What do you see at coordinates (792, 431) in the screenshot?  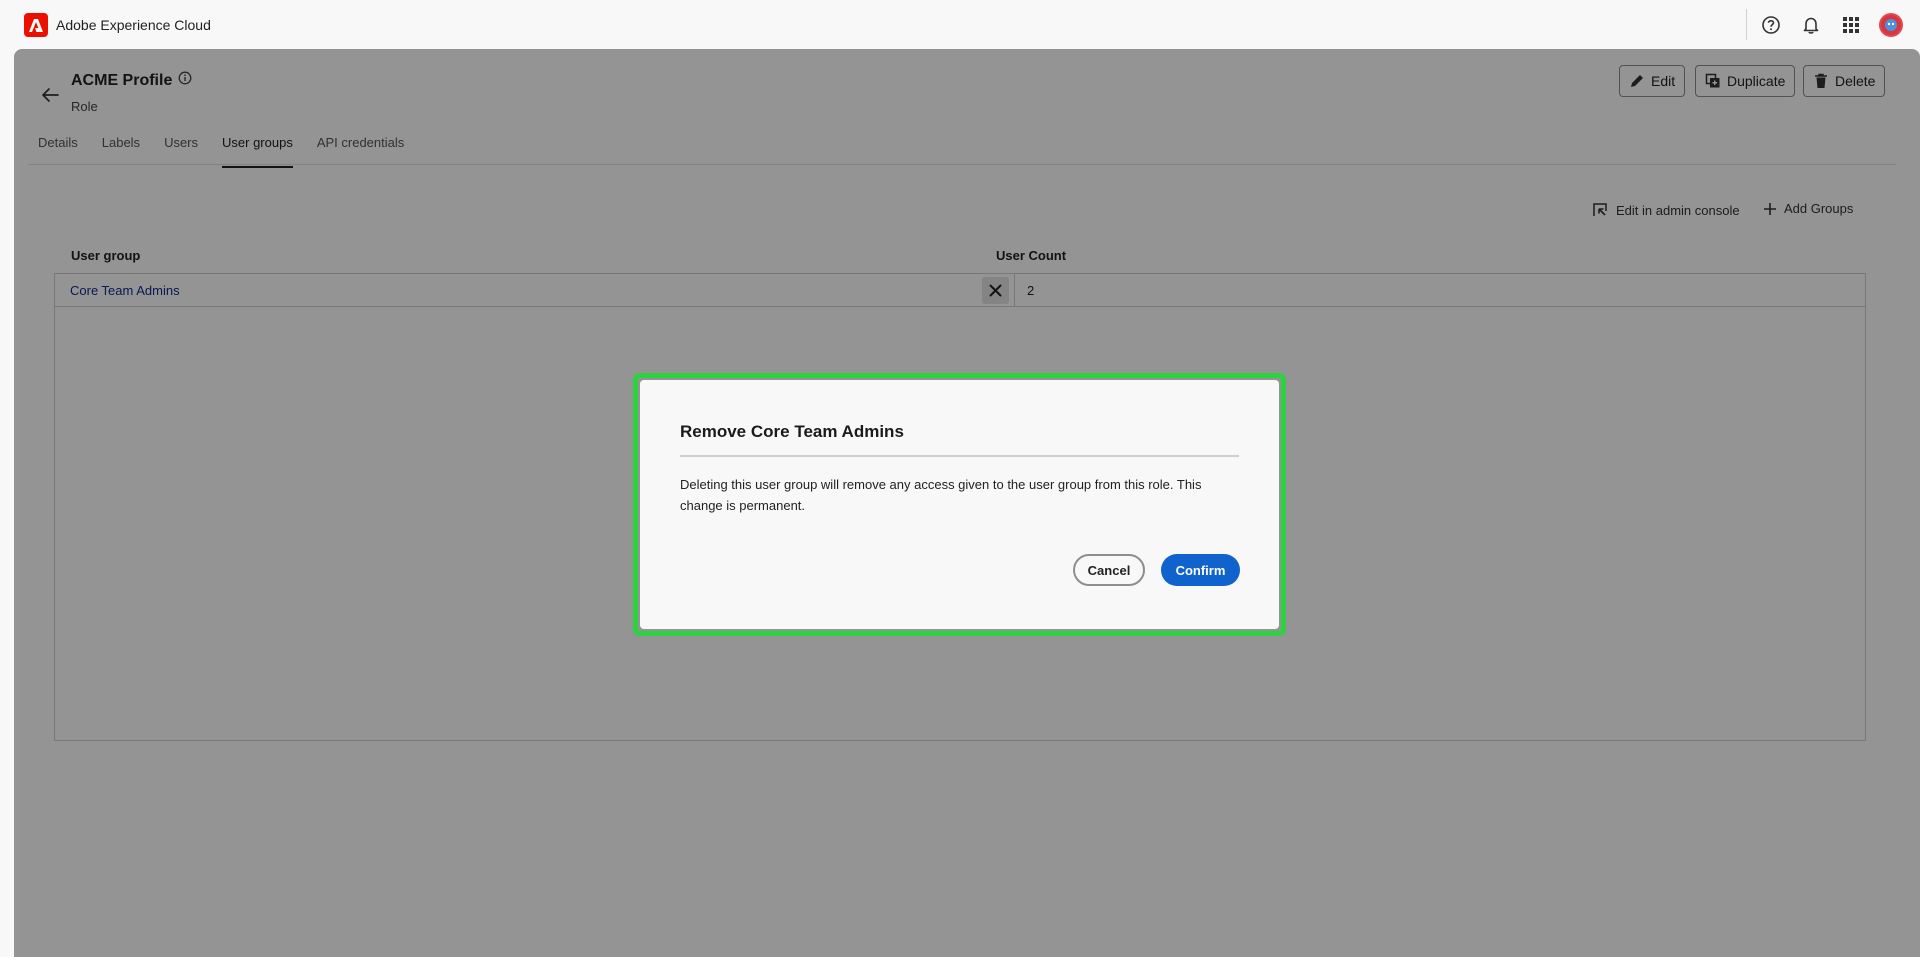 I see `dialog-title: Remove Core Team Admins` at bounding box center [792, 431].